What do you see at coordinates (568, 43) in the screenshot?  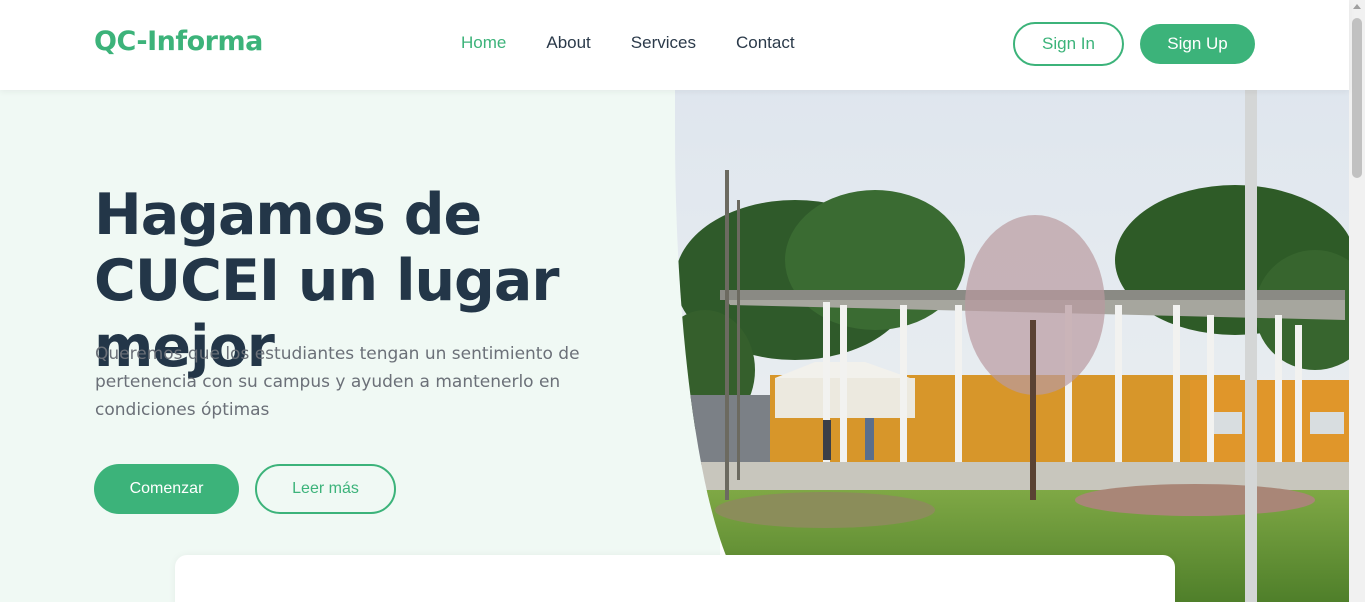 I see `nav-item-about: About` at bounding box center [568, 43].